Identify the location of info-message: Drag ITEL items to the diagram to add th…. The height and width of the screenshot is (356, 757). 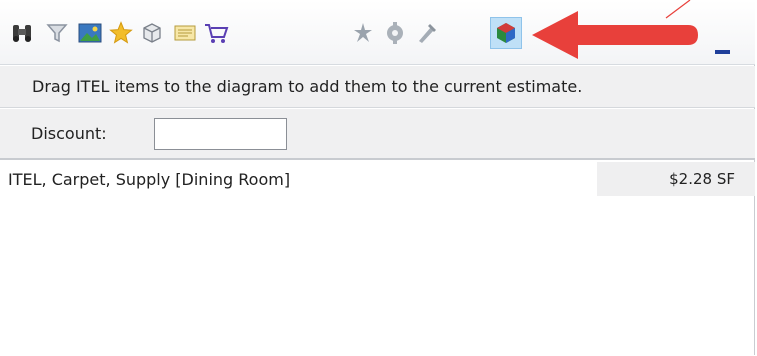
(377, 87).